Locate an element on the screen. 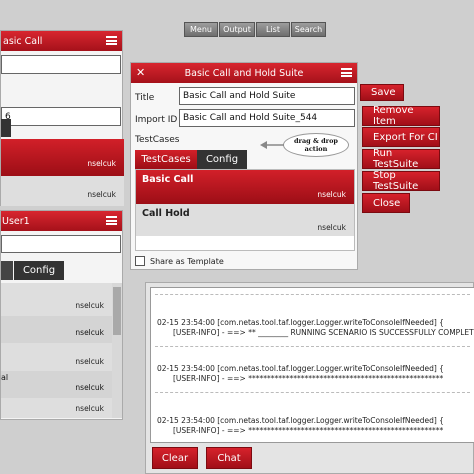 Image resolution: width=474 pixels, height=474 pixels. share-template-checkbox is located at coordinates (140, 261).